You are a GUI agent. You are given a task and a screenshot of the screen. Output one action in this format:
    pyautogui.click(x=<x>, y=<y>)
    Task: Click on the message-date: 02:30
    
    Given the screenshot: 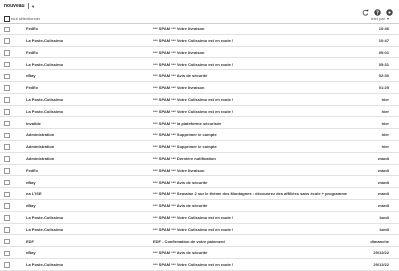 What is the action you would take?
    pyautogui.click(x=383, y=76)
    